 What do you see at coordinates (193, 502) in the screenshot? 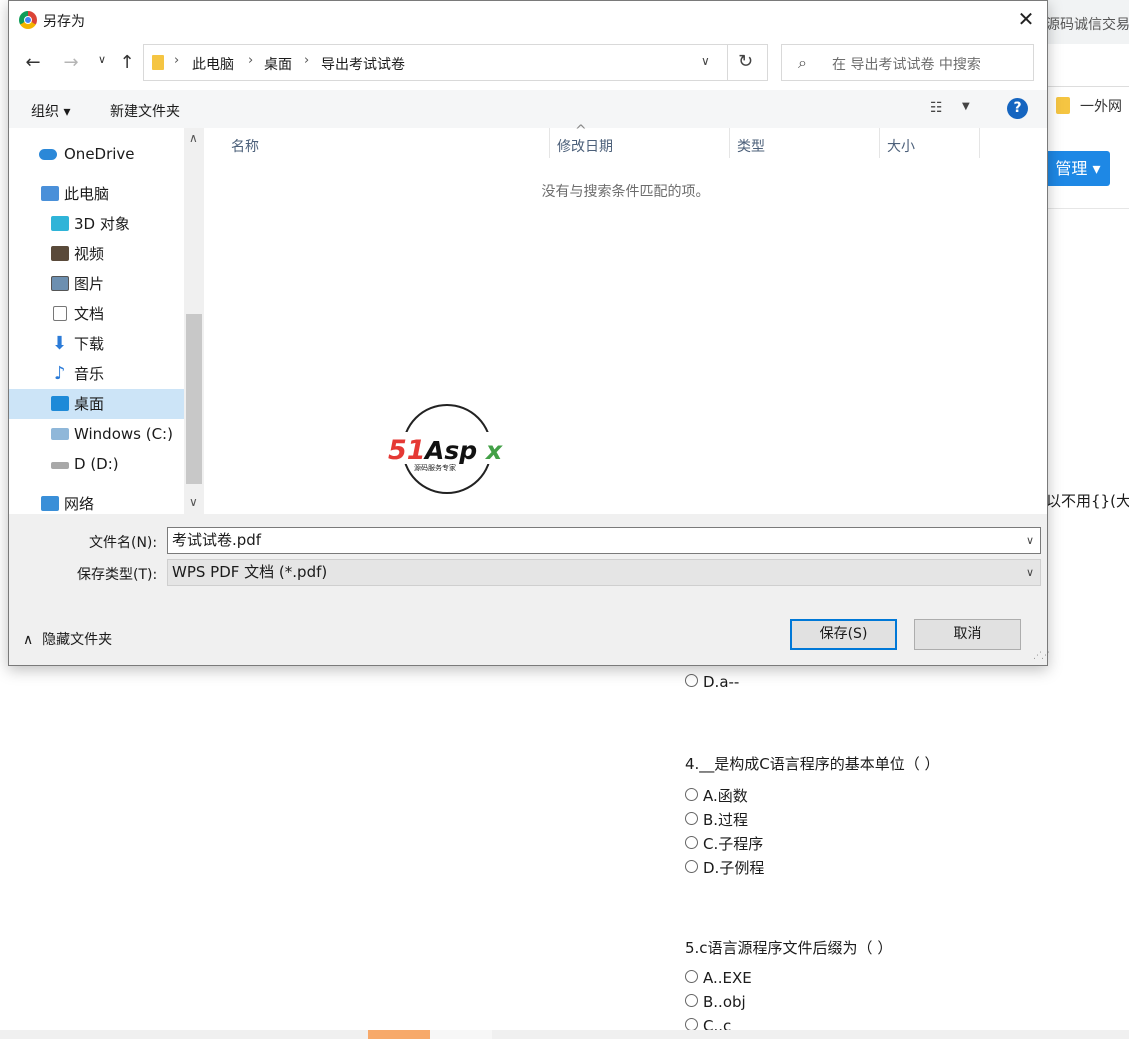
I see `scroll-down-icon: ∨` at bounding box center [193, 502].